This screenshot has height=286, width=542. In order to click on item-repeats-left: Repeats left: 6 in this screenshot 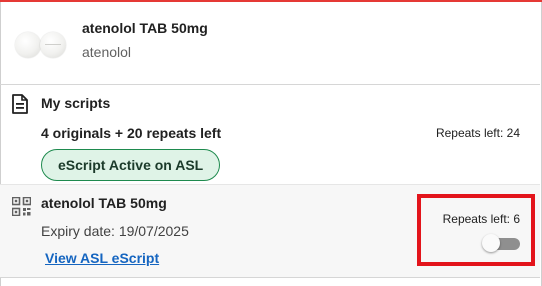, I will do `click(481, 219)`.